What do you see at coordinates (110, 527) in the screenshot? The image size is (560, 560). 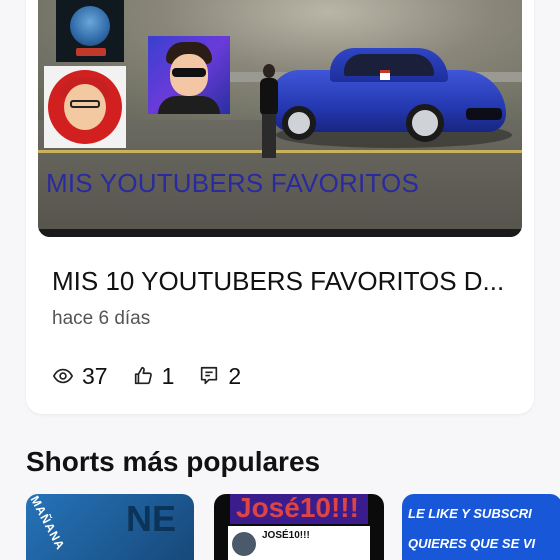 I see `short-thumbnail-1: NE MAÑANA` at bounding box center [110, 527].